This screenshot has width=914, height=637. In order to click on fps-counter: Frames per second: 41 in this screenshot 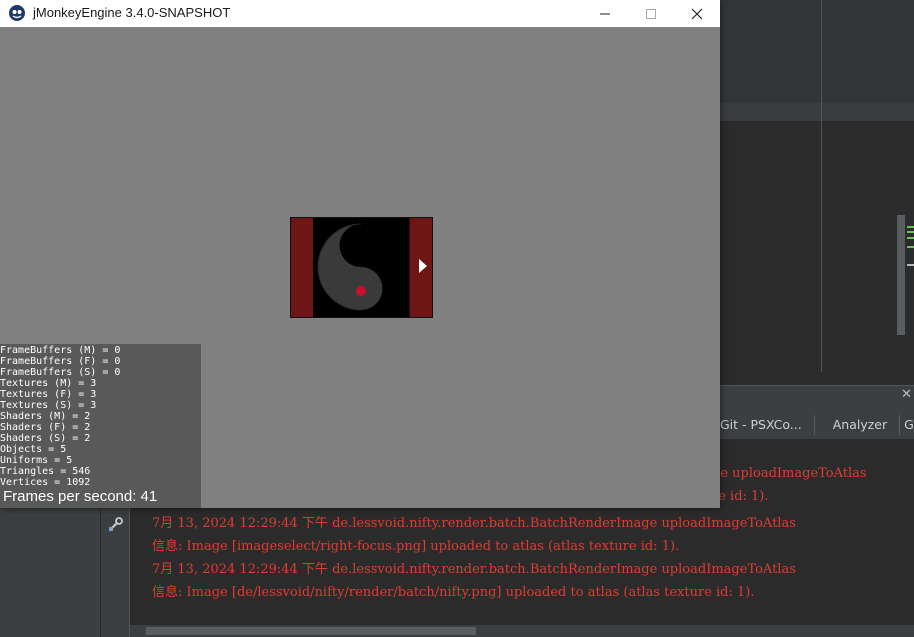, I will do `click(80, 496)`.